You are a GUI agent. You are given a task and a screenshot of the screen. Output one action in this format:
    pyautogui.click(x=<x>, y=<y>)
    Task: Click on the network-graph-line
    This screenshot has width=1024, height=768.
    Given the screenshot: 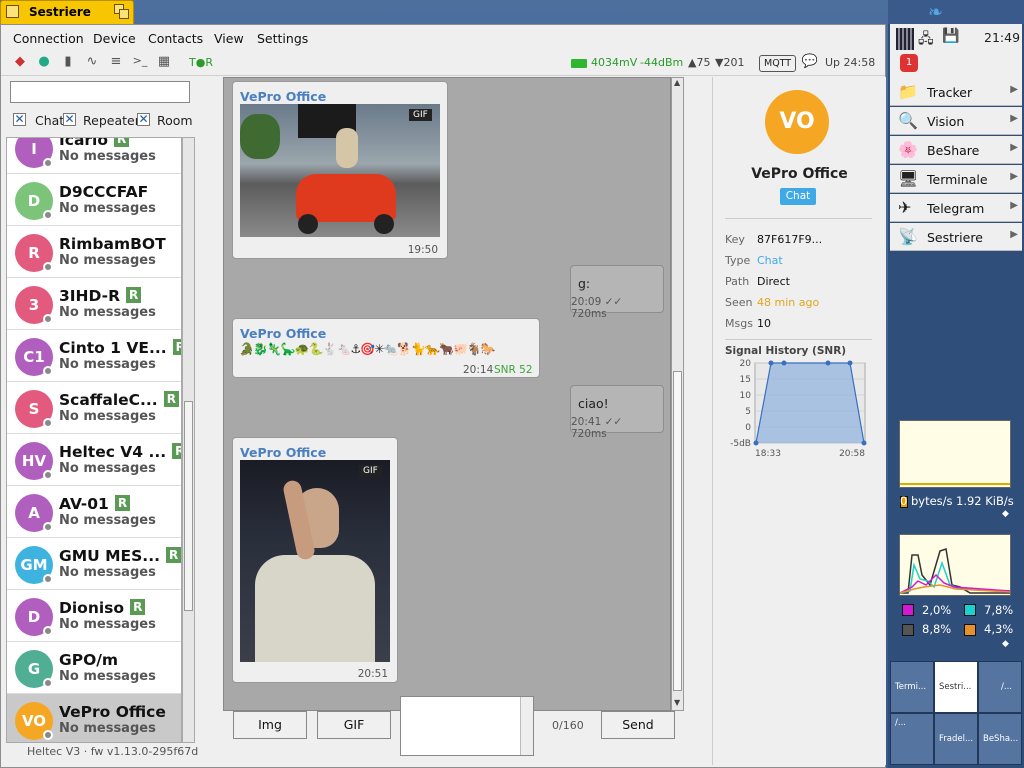 What is the action you would take?
    pyautogui.click(x=955, y=484)
    